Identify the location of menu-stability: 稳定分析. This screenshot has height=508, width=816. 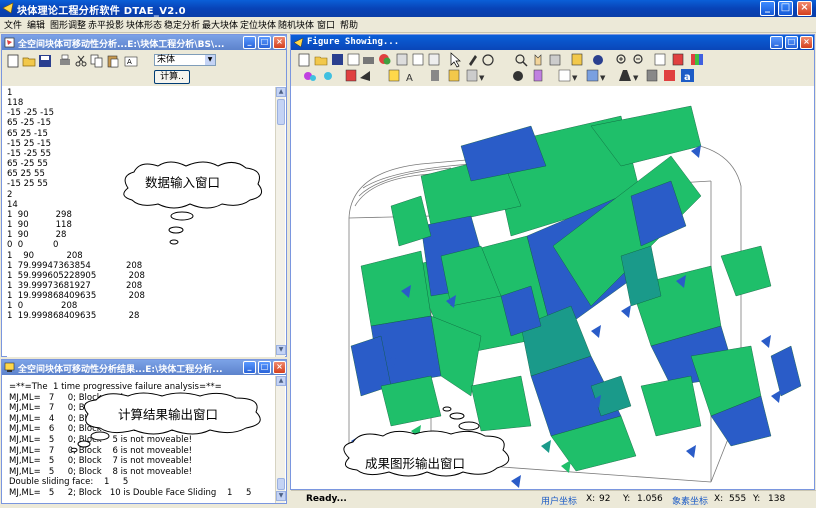
(182, 24).